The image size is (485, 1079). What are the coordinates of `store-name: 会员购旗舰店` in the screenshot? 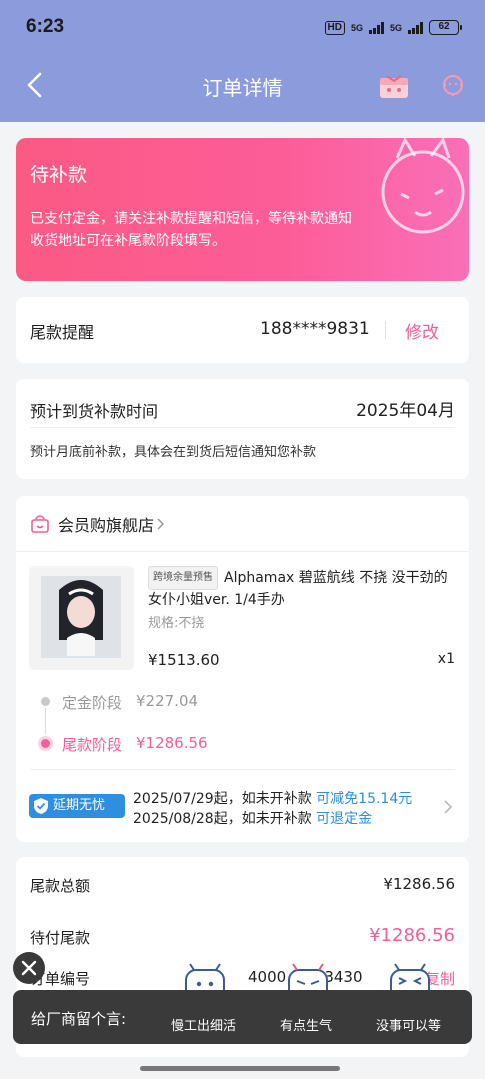 It's located at (106, 525).